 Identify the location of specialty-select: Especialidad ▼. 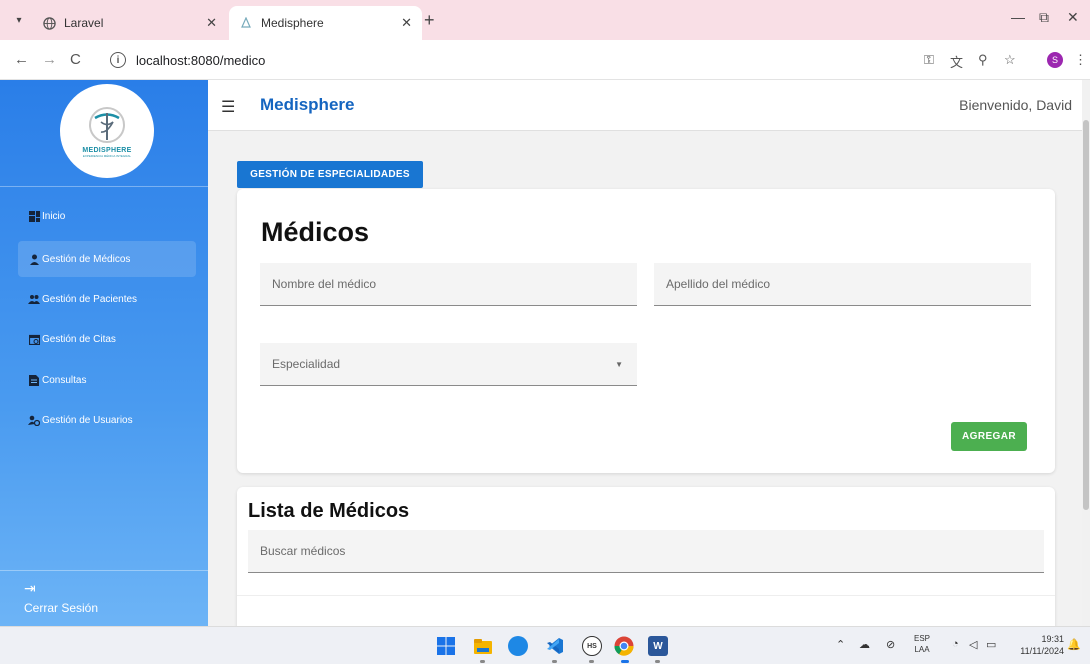
(448, 364).